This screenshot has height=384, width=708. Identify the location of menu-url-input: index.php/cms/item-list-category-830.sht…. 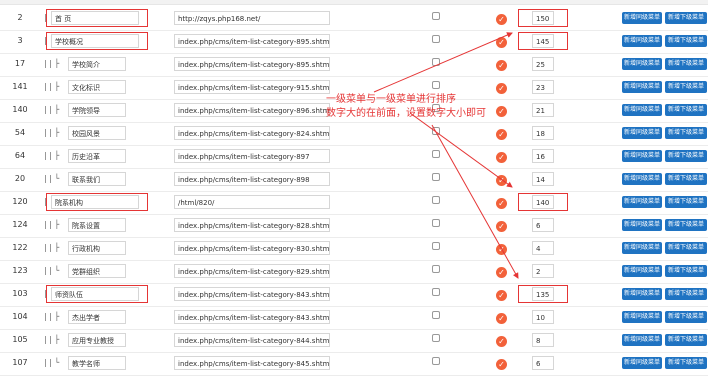
(252, 248).